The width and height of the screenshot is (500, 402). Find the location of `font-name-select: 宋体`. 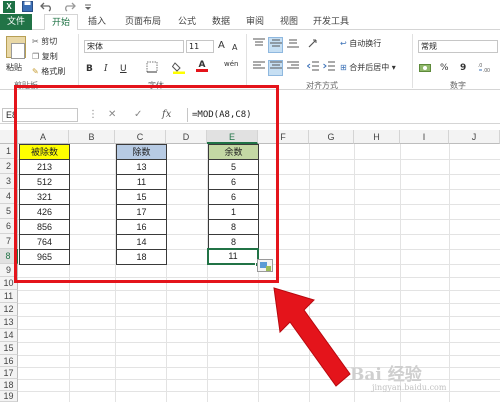

font-name-select: 宋体 is located at coordinates (134, 46).